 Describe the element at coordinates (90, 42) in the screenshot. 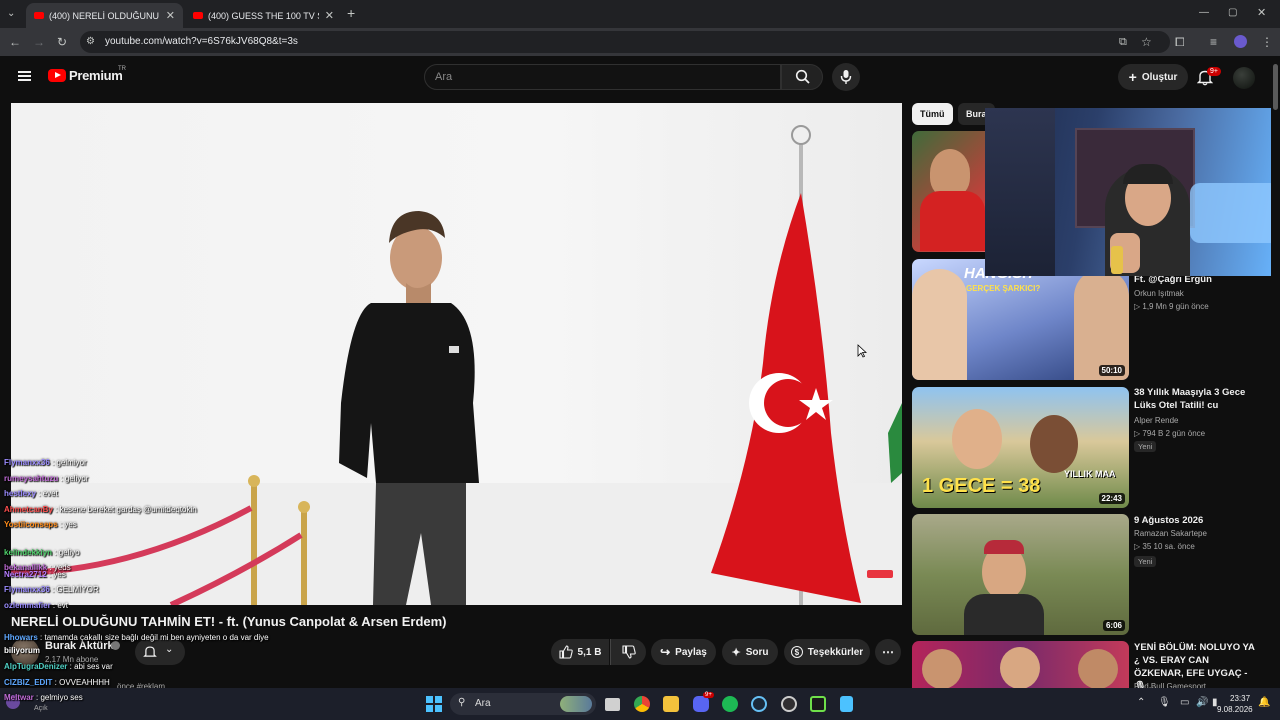

I see `site-info-icon: ⚙` at that location.